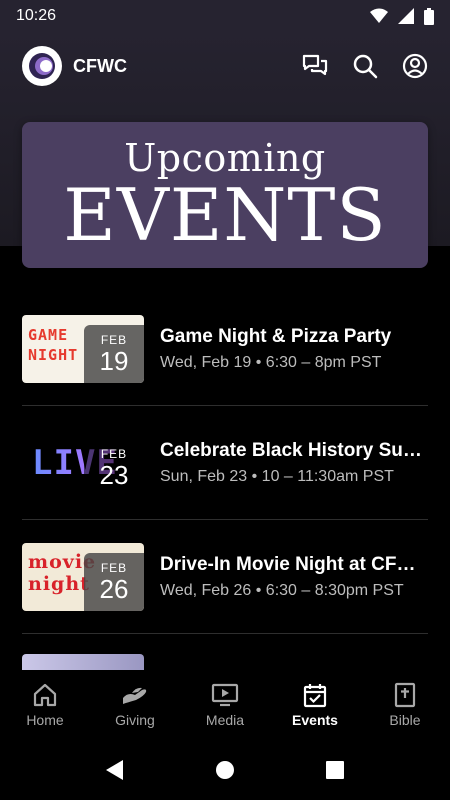 This screenshot has height=800, width=450. What do you see at coordinates (315, 720) in the screenshot?
I see `nav-events-label: Events` at bounding box center [315, 720].